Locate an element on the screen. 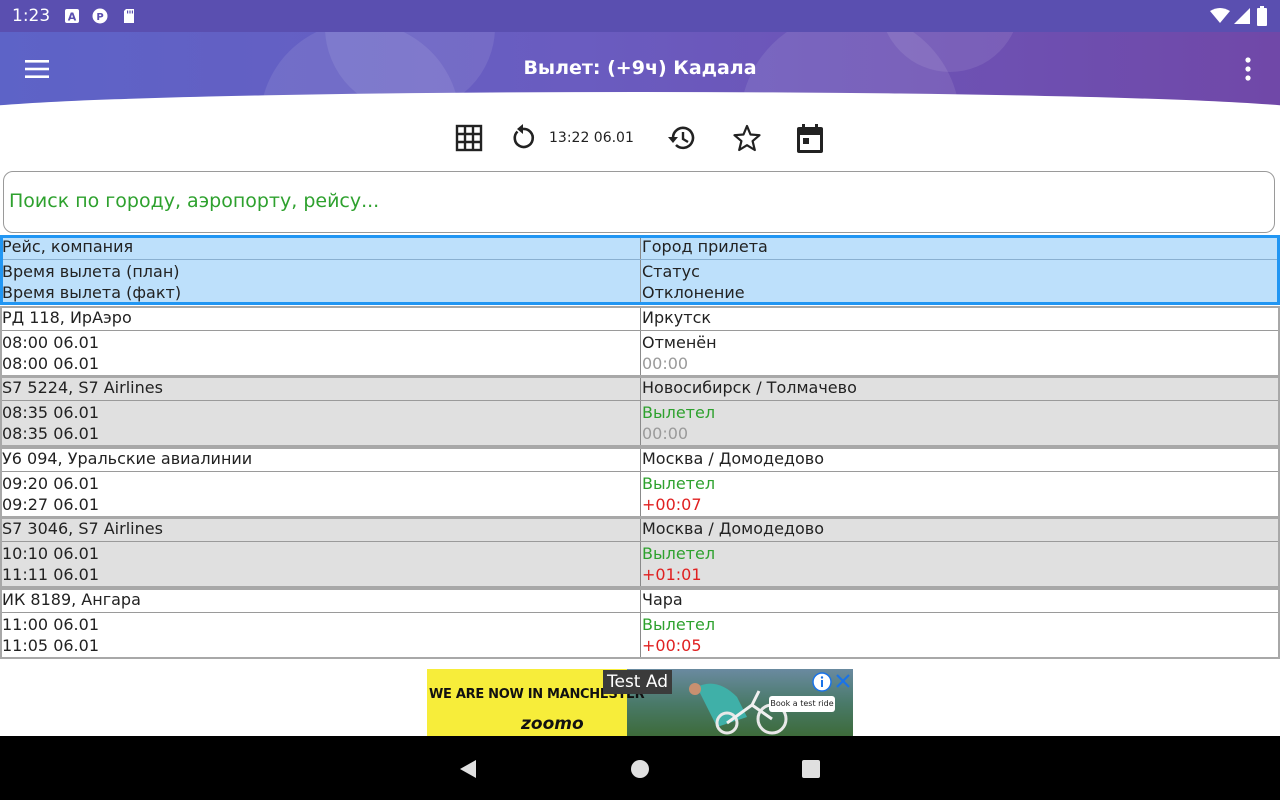 This screenshot has width=1280, height=800. destination-cell: Иркутск is located at coordinates (677, 317).